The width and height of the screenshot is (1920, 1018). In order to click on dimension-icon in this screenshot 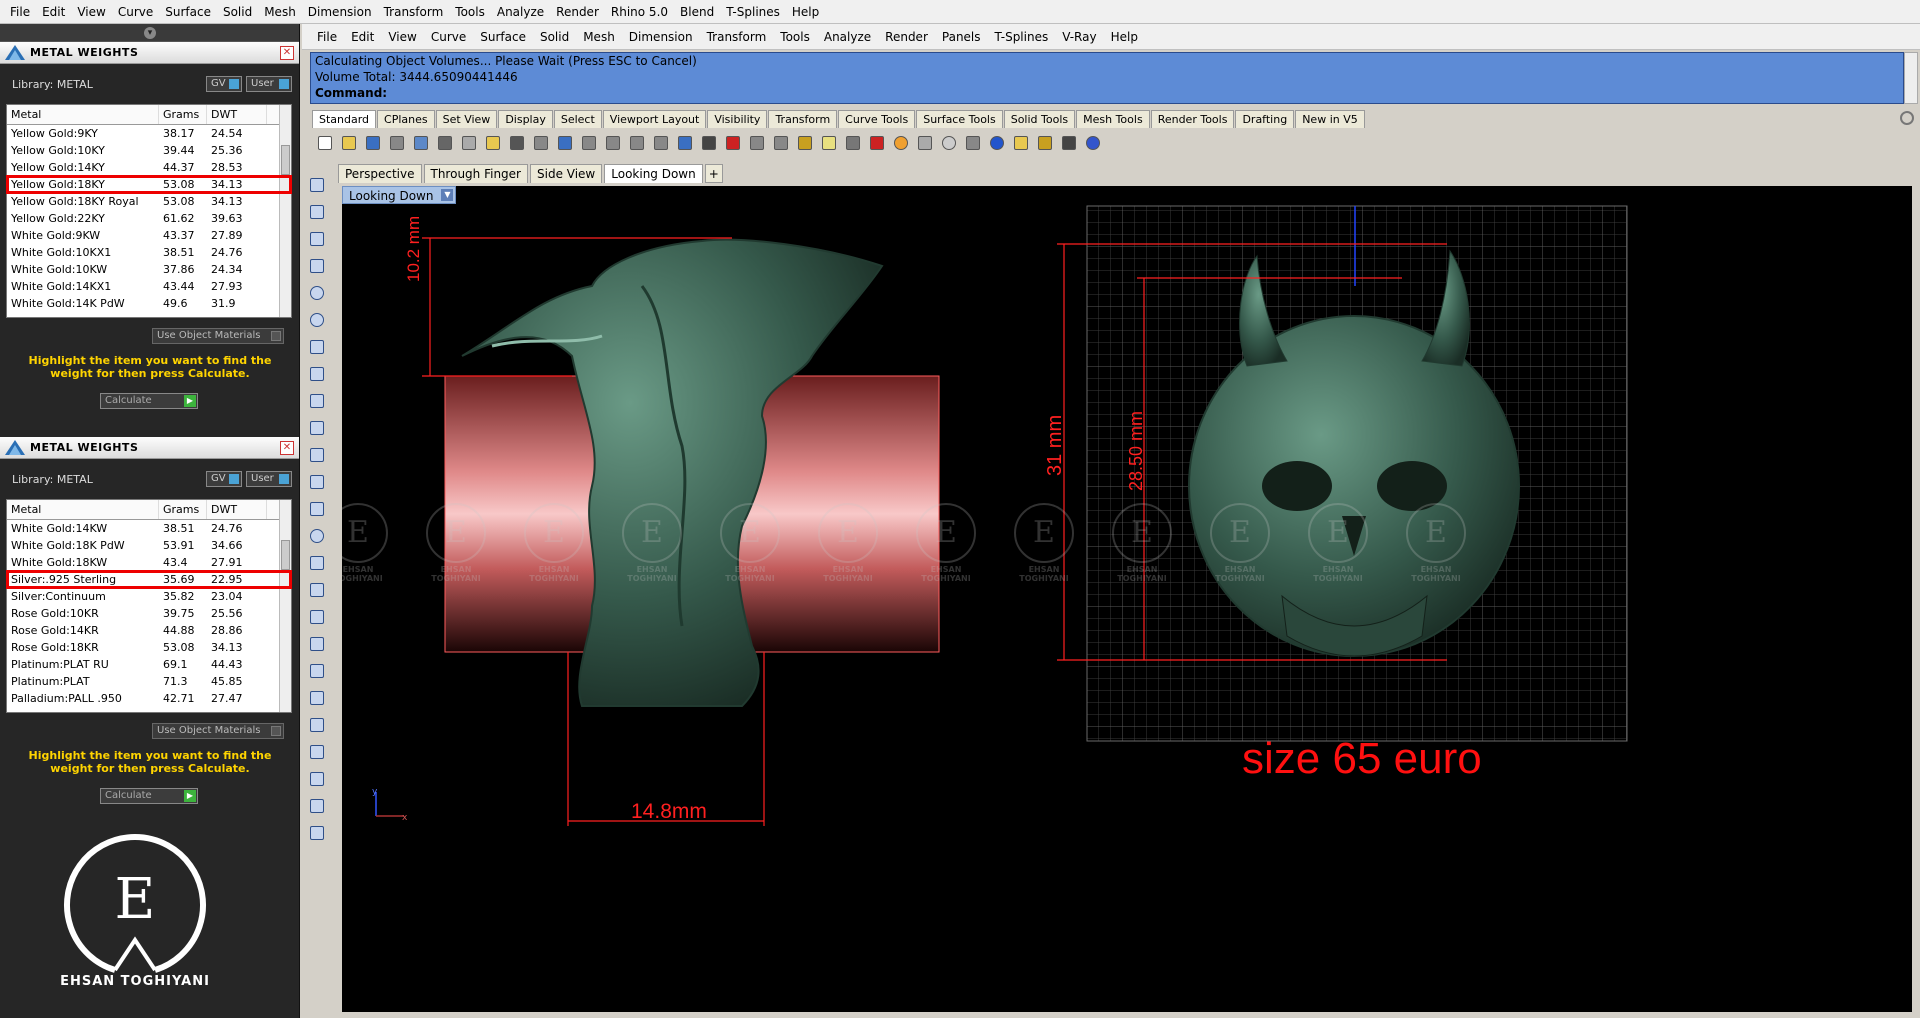, I will do `click(317, 779)`.